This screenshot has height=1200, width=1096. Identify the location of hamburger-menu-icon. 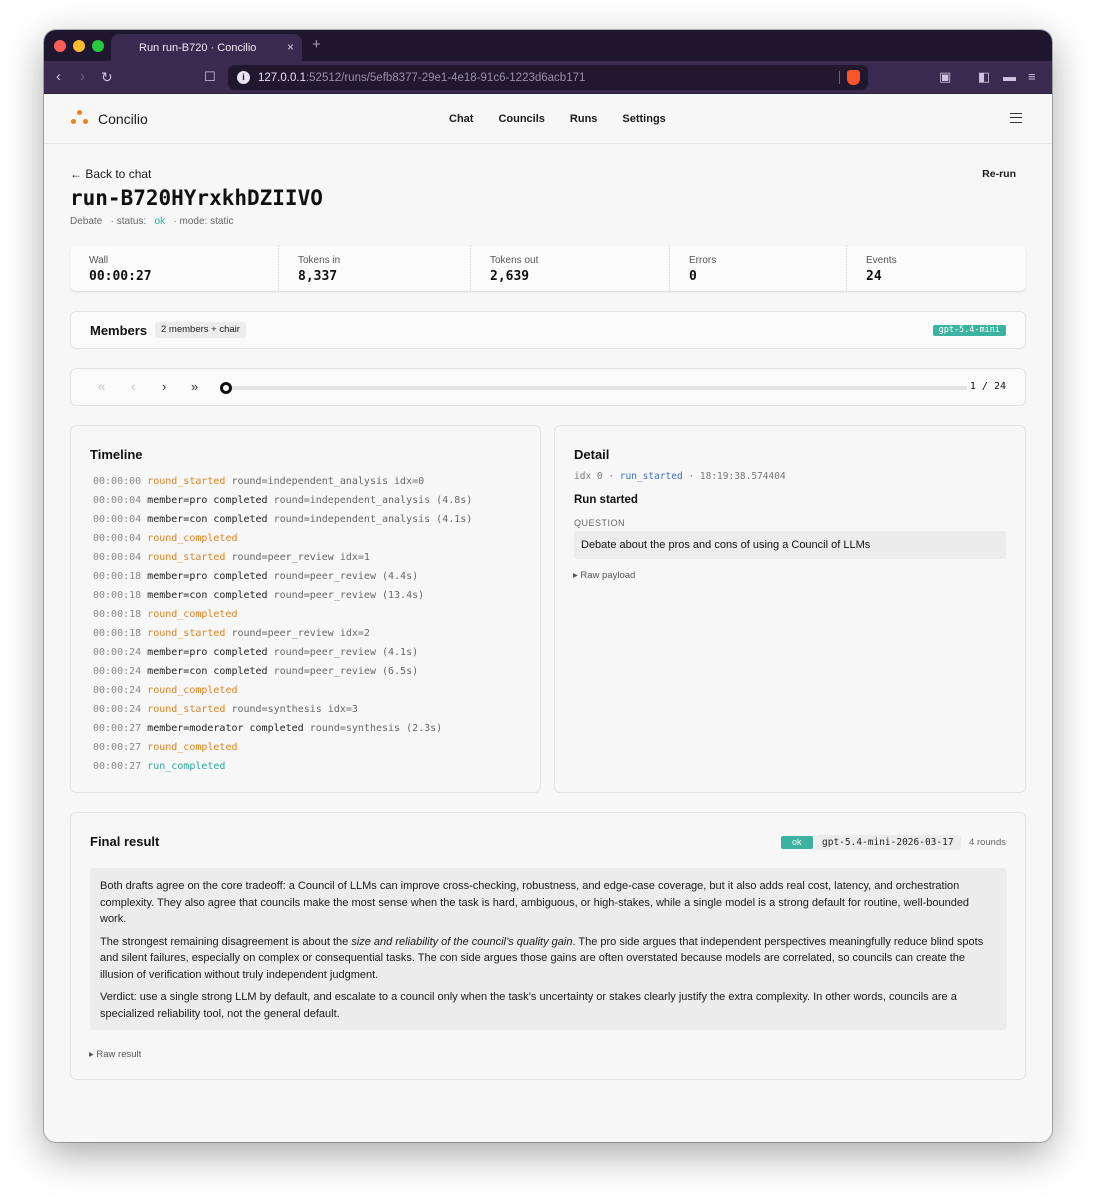
(1016, 118).